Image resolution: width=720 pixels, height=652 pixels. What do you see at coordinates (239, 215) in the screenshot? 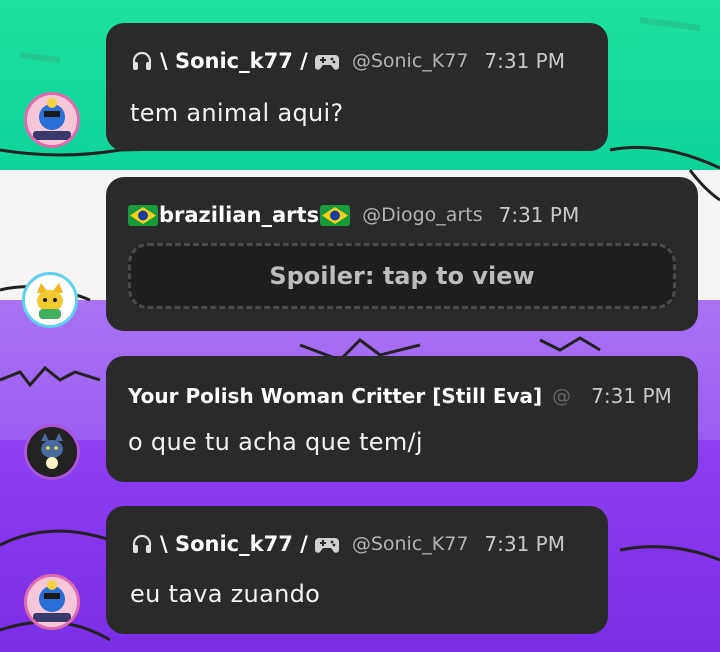
I see `author-name: brazilian_arts` at bounding box center [239, 215].